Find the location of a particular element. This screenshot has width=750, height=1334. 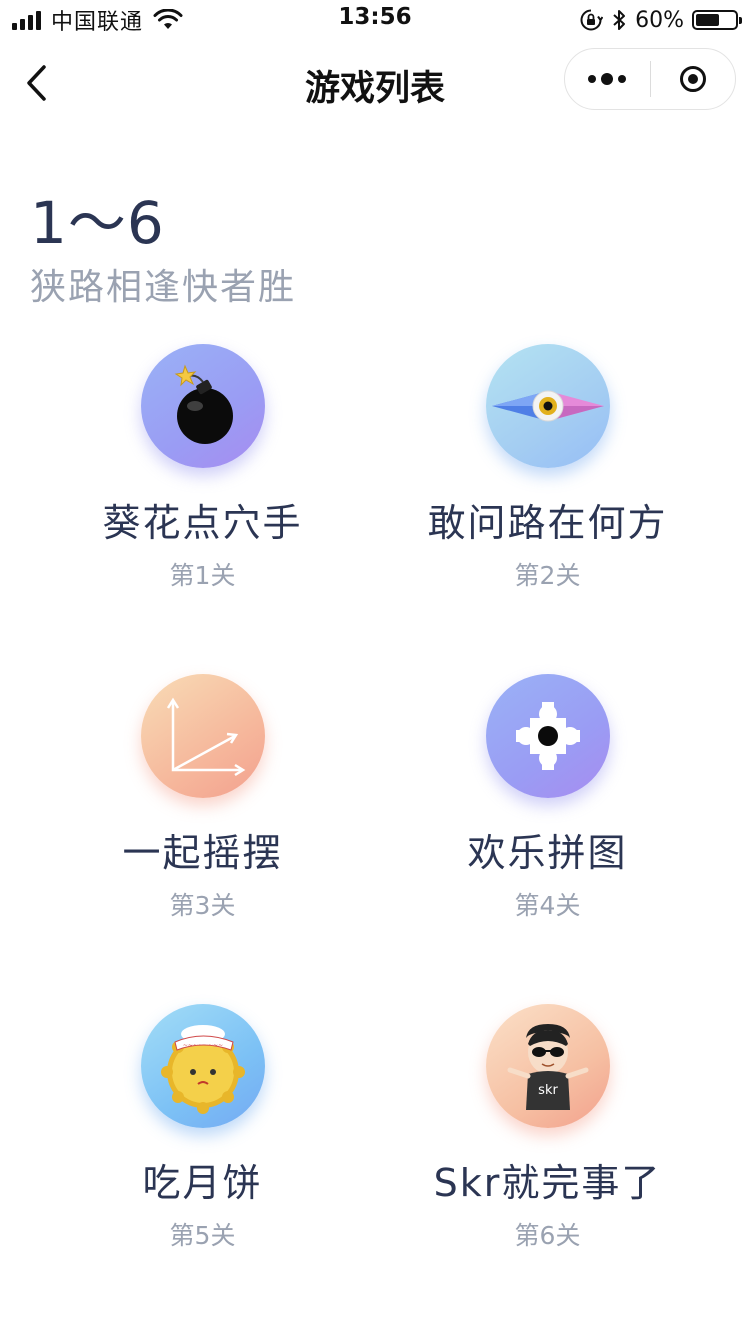

game-item: 欢乐拼图 第4关 is located at coordinates (547, 839).